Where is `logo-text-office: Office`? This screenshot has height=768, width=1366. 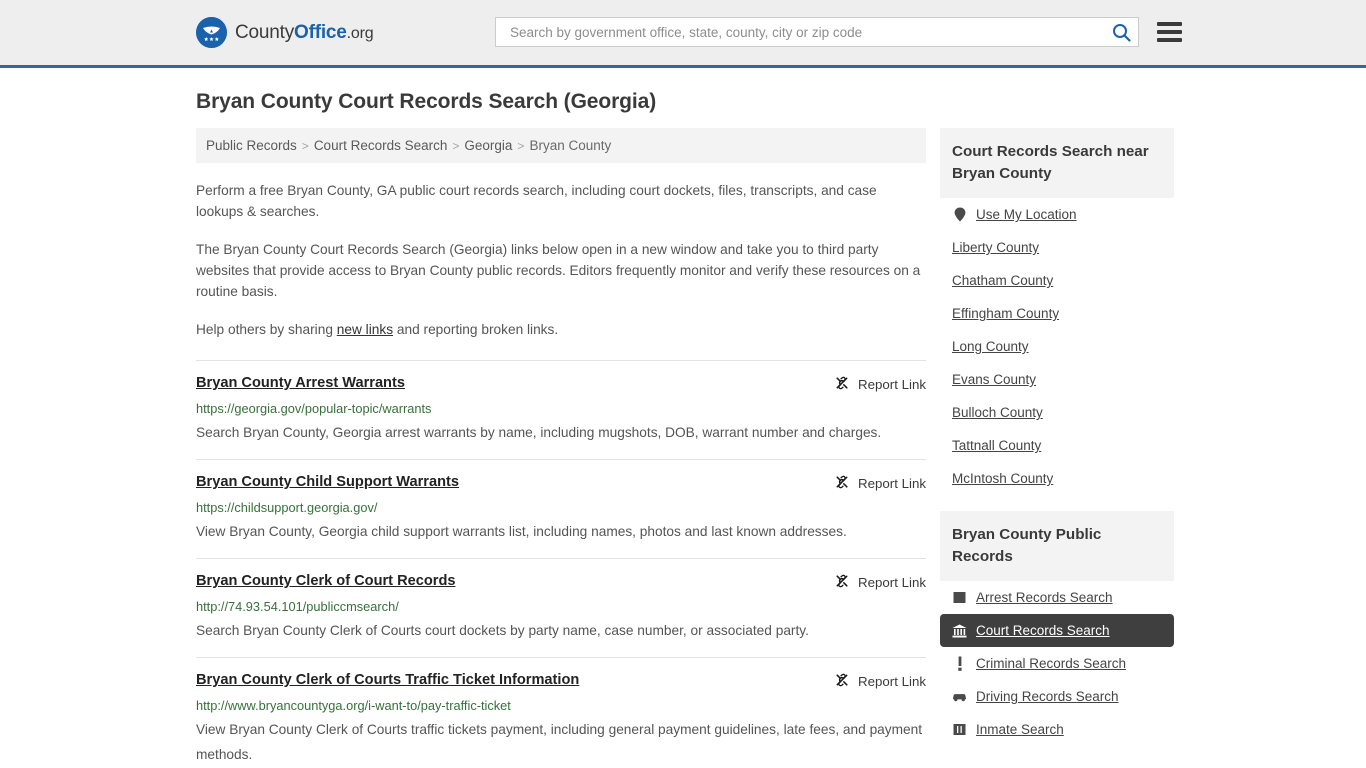 logo-text-office: Office is located at coordinates (320, 32).